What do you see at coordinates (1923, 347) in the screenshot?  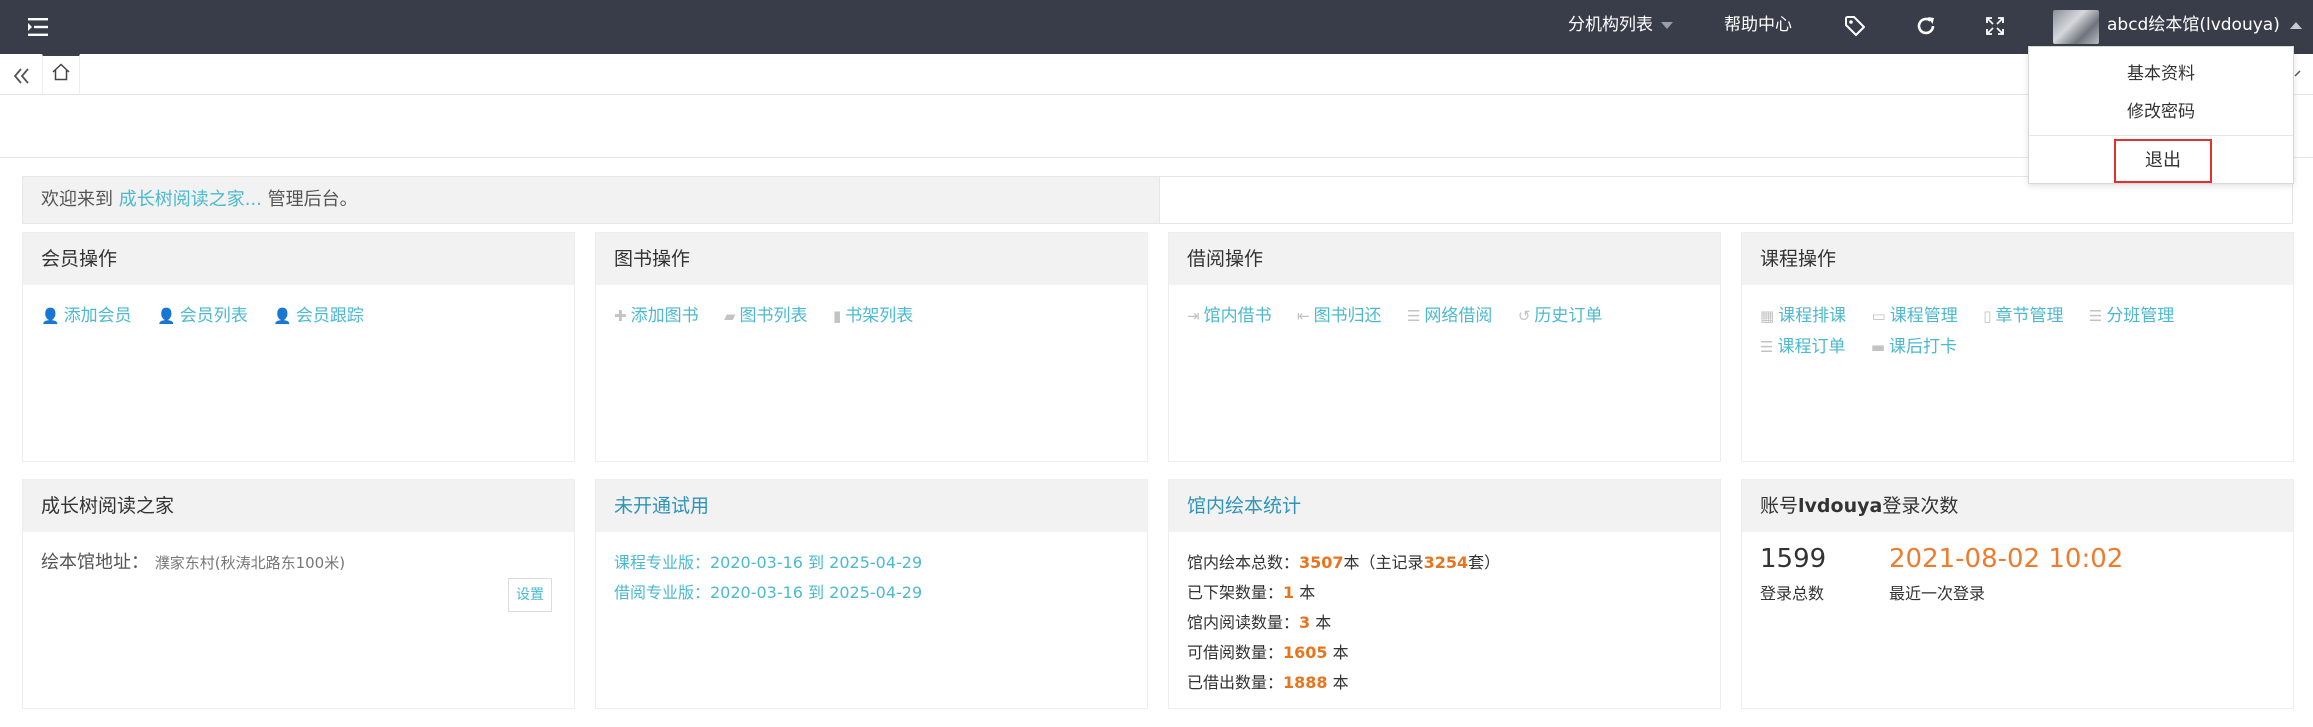 I see `checkin-label: 课后打卡` at bounding box center [1923, 347].